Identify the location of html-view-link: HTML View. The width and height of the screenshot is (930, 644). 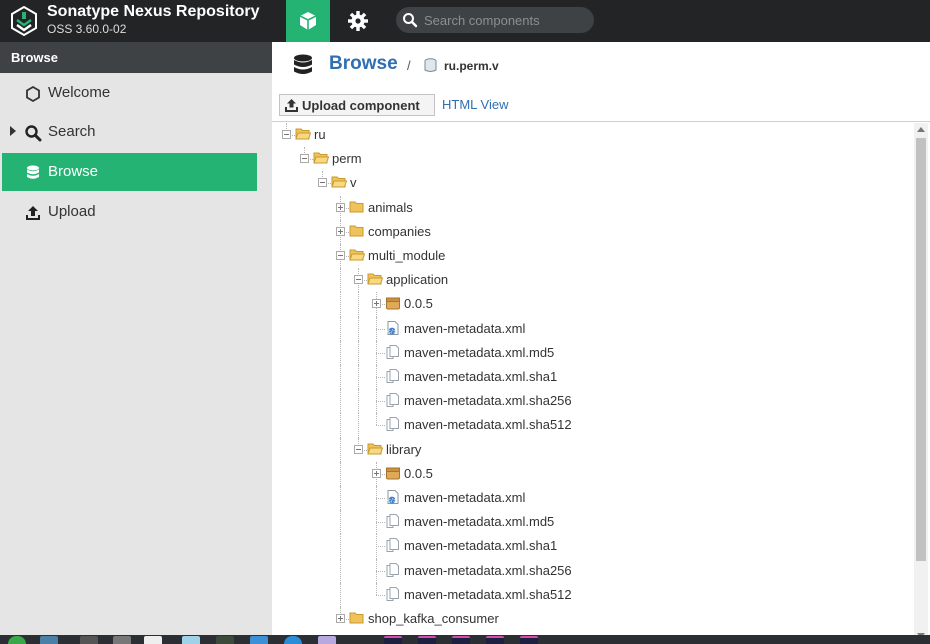
(475, 104).